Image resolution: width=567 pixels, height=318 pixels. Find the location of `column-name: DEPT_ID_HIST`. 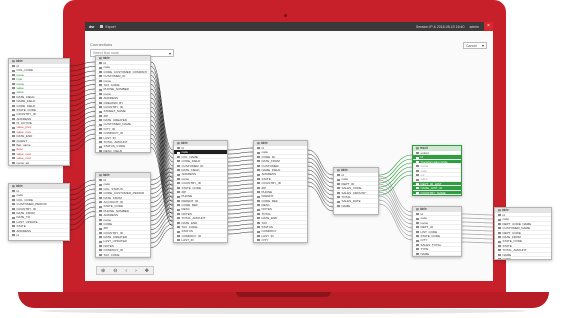

column-name: DEPT_ID_HIST is located at coordinates (431, 183).